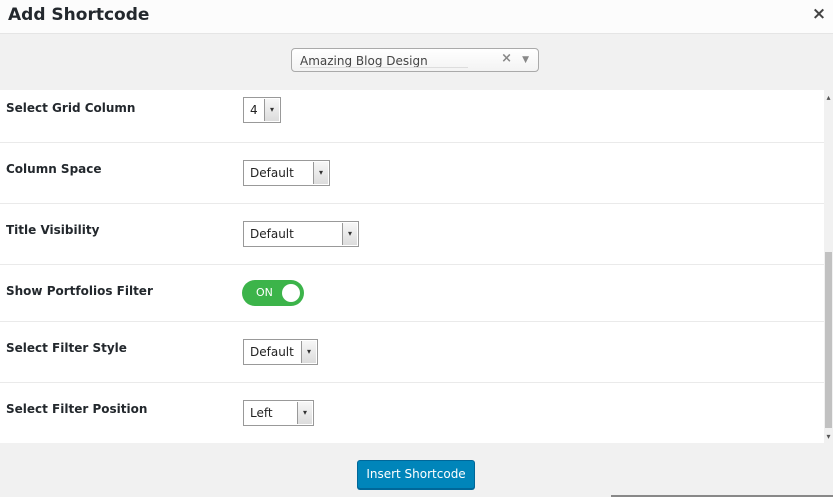  What do you see at coordinates (254, 110) in the screenshot?
I see `grid-column-value: 4` at bounding box center [254, 110].